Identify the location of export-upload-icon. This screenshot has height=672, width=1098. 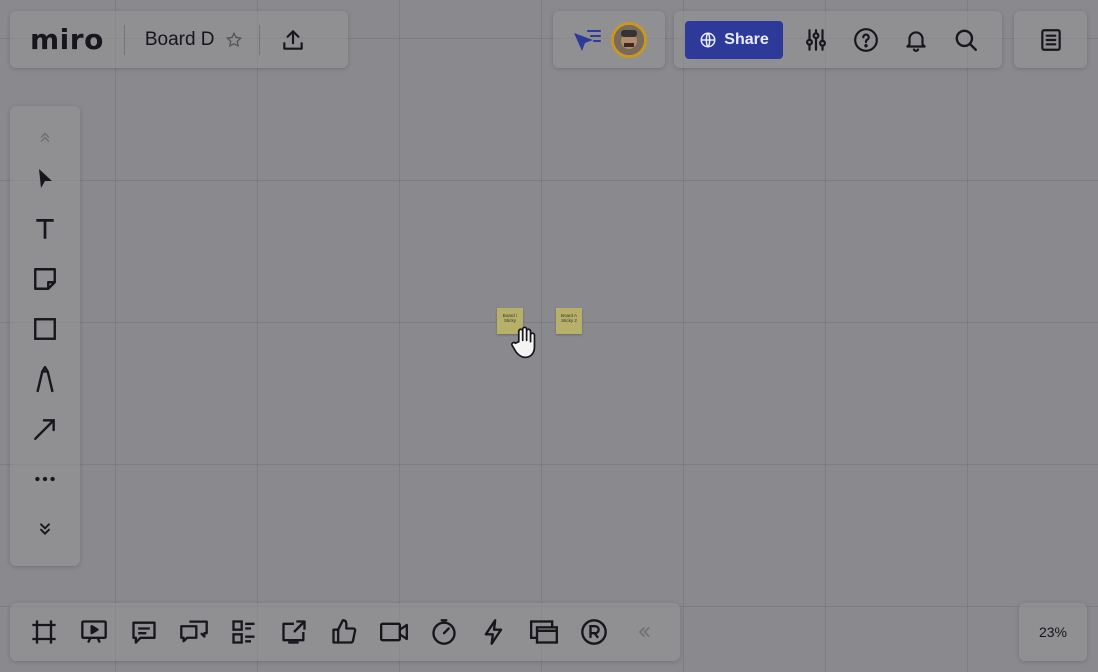
(293, 40).